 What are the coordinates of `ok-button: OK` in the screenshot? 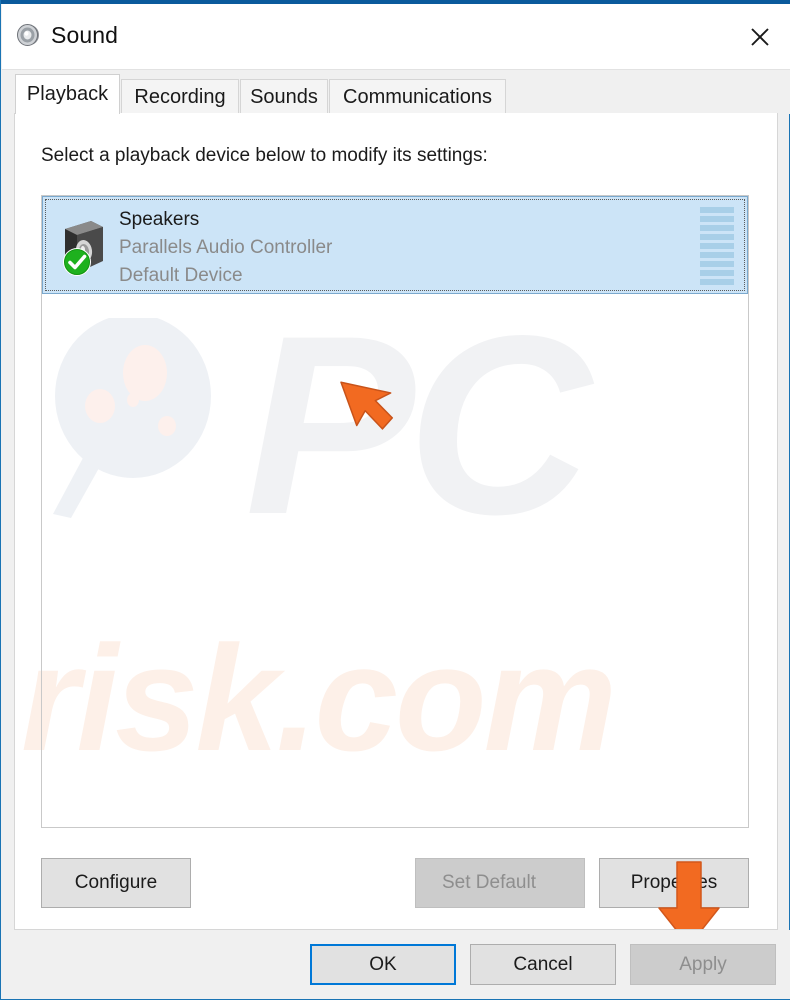 It's located at (383, 964).